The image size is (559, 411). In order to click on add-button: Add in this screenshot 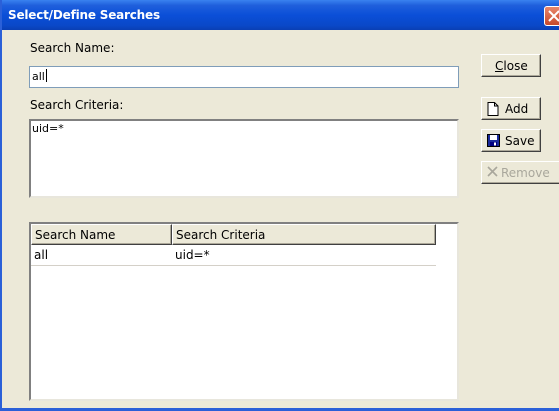, I will do `click(511, 108)`.